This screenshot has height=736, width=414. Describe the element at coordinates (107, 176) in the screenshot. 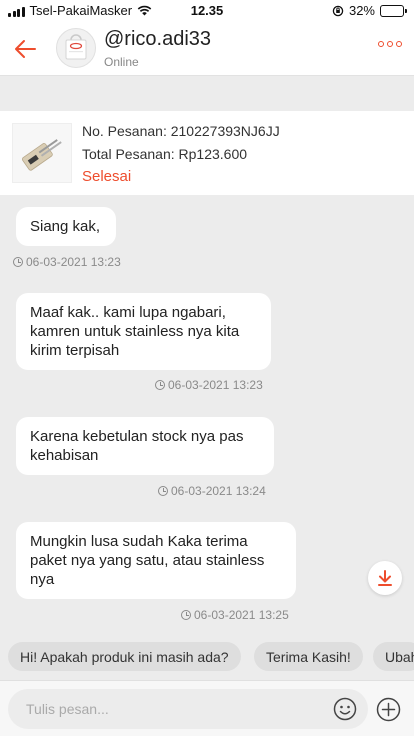

I see `order-status: Selesai` at that location.